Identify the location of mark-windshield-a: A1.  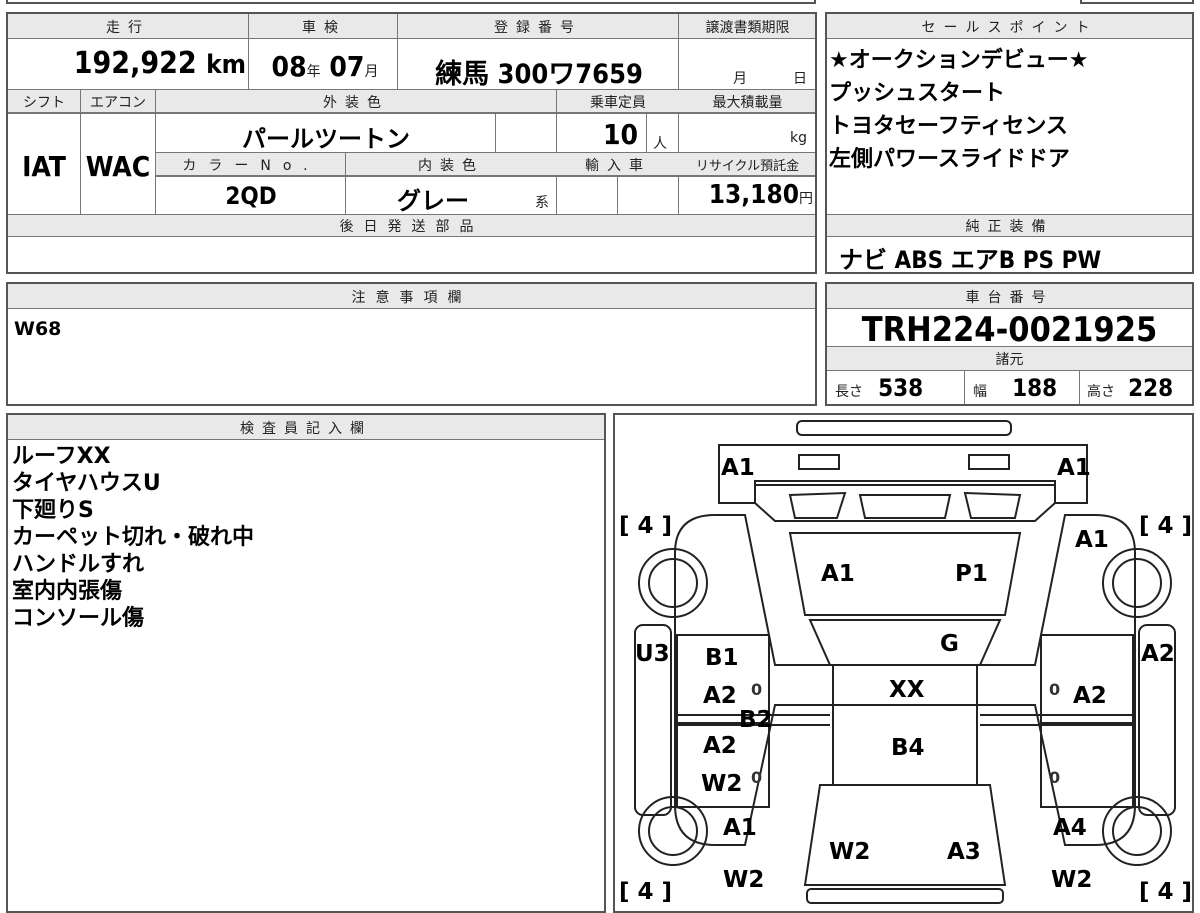
(838, 574).